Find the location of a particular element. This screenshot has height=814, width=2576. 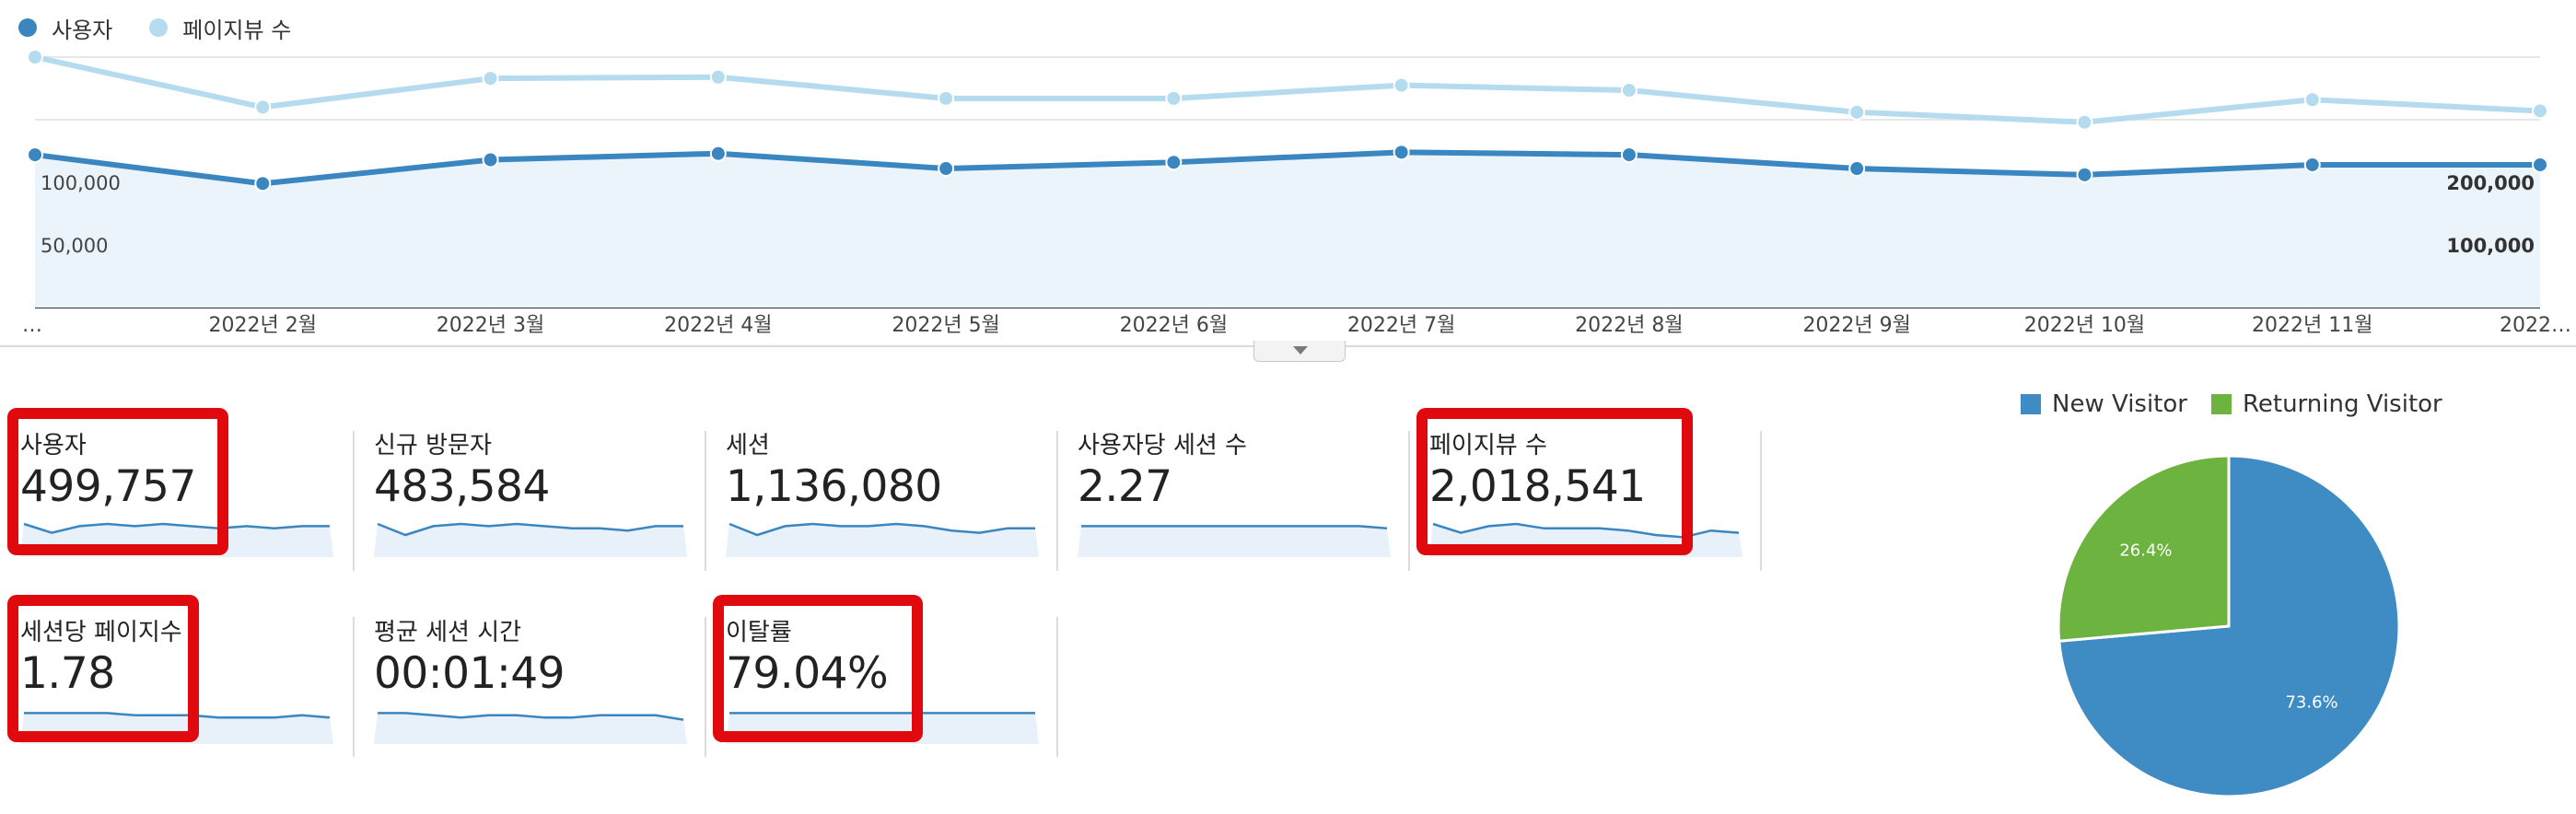

x-tick-label: 2022년 2월 is located at coordinates (263, 325).